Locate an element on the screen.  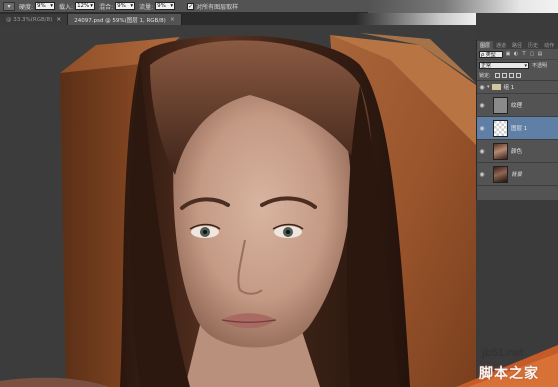
lock-transparent-icon is located at coordinates (497, 75).